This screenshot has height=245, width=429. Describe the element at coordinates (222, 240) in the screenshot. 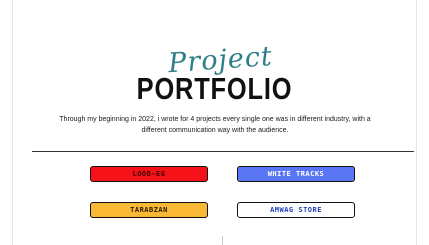

I see `page-bottom-marker` at that location.